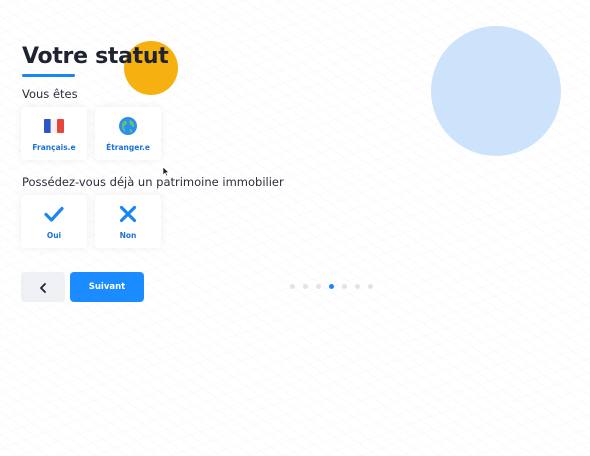  What do you see at coordinates (54, 214) in the screenshot?
I see `check-icon` at bounding box center [54, 214].